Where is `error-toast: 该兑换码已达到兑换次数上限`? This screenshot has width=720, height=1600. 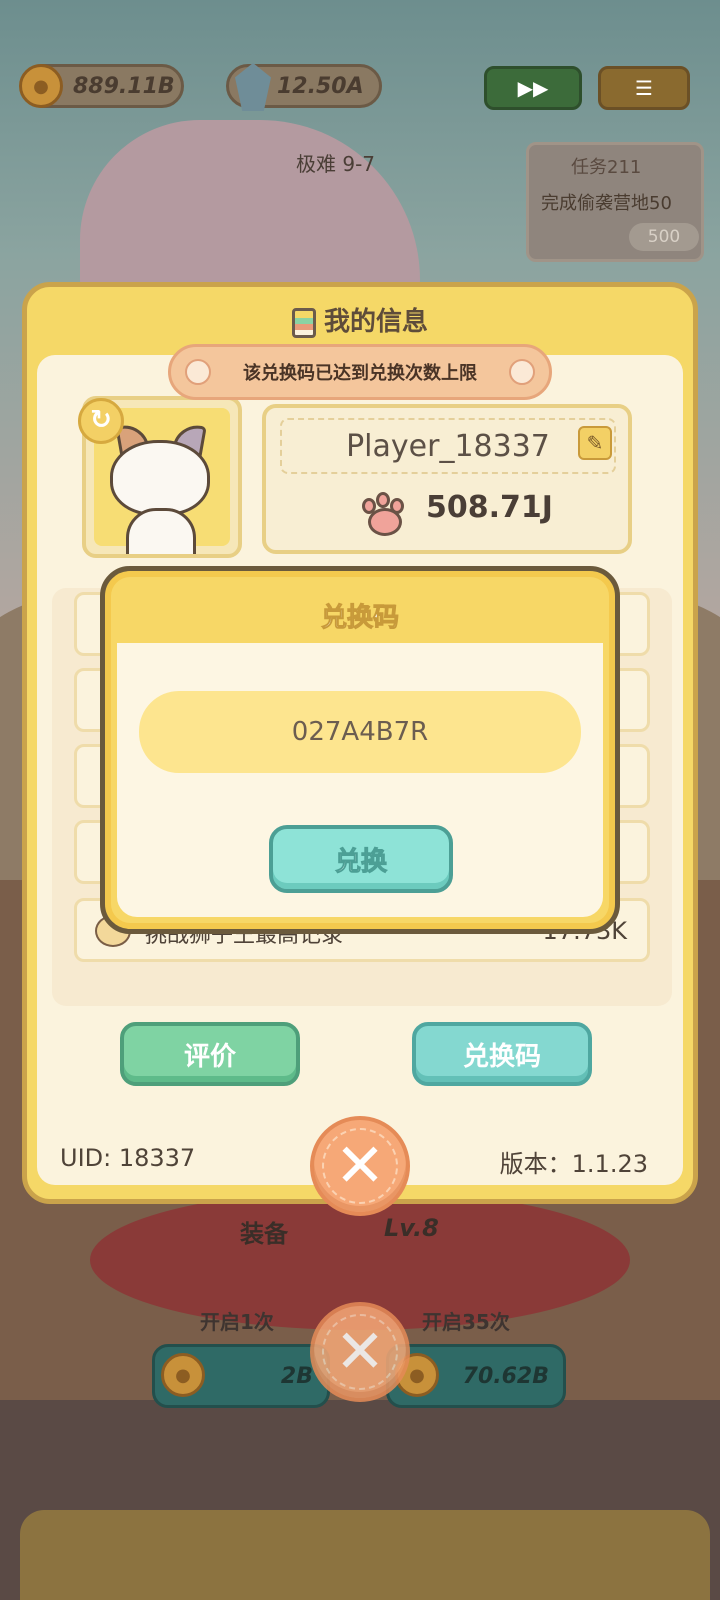 error-toast: 该兑换码已达到兑换次数上限 is located at coordinates (360, 372).